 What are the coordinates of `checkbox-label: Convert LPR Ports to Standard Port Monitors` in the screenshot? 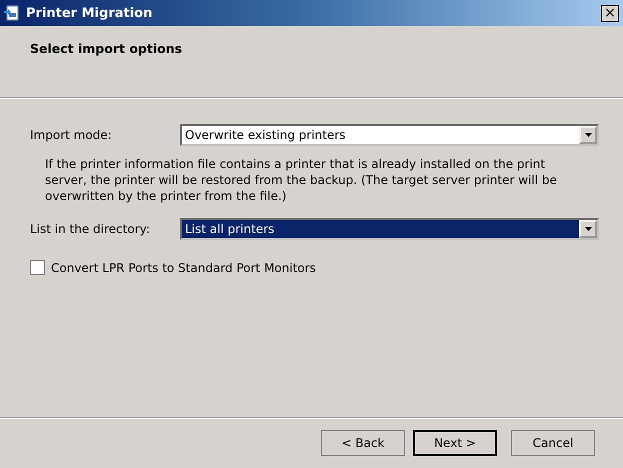 It's located at (183, 267).